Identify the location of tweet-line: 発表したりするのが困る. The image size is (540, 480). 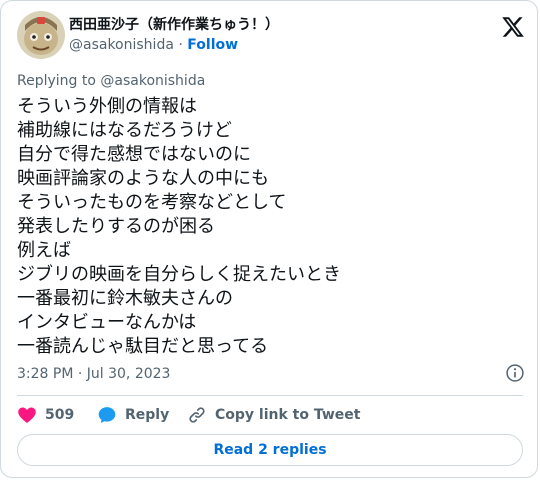
(116, 226).